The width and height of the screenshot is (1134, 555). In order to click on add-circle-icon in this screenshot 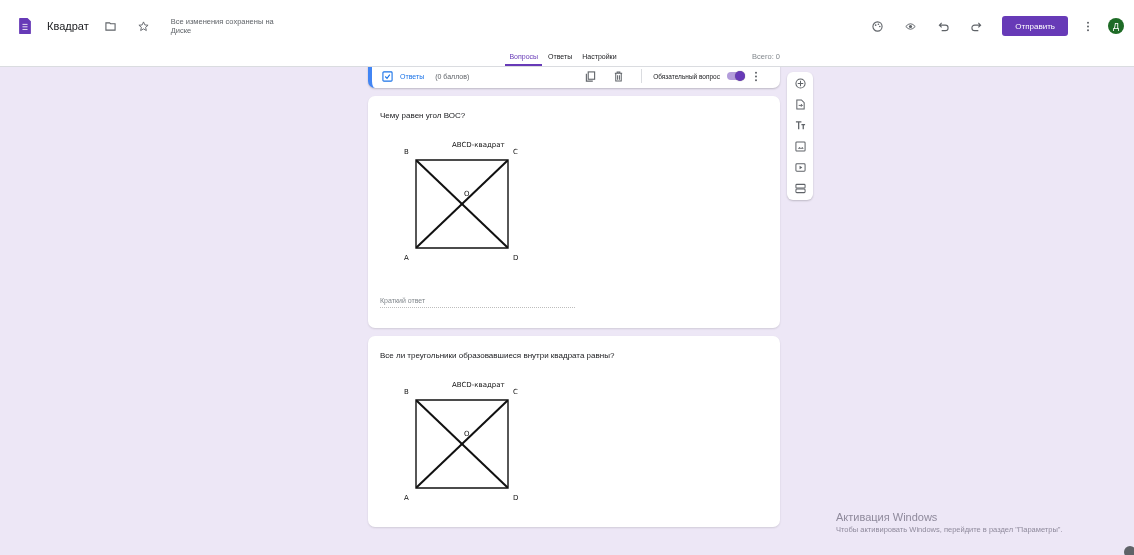, I will do `click(800, 83)`.